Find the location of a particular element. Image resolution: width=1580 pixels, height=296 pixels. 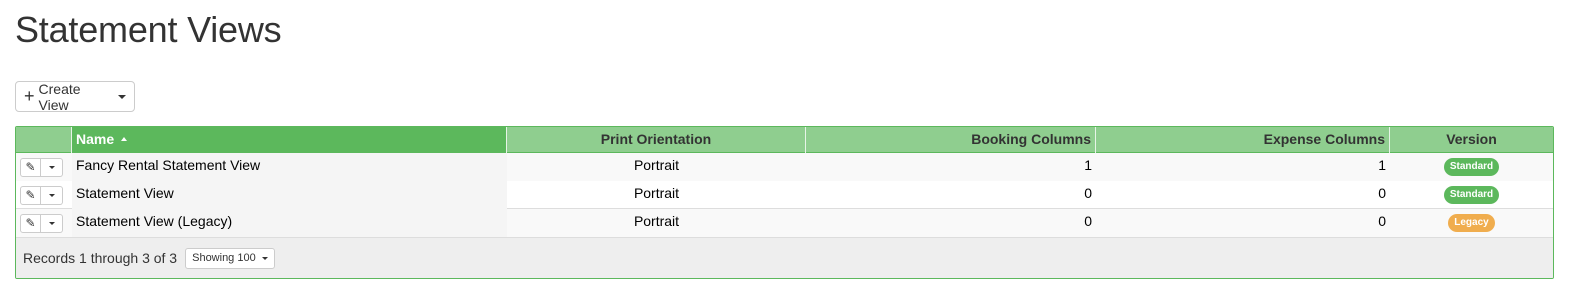

name-column-header: Name is located at coordinates (289, 140).